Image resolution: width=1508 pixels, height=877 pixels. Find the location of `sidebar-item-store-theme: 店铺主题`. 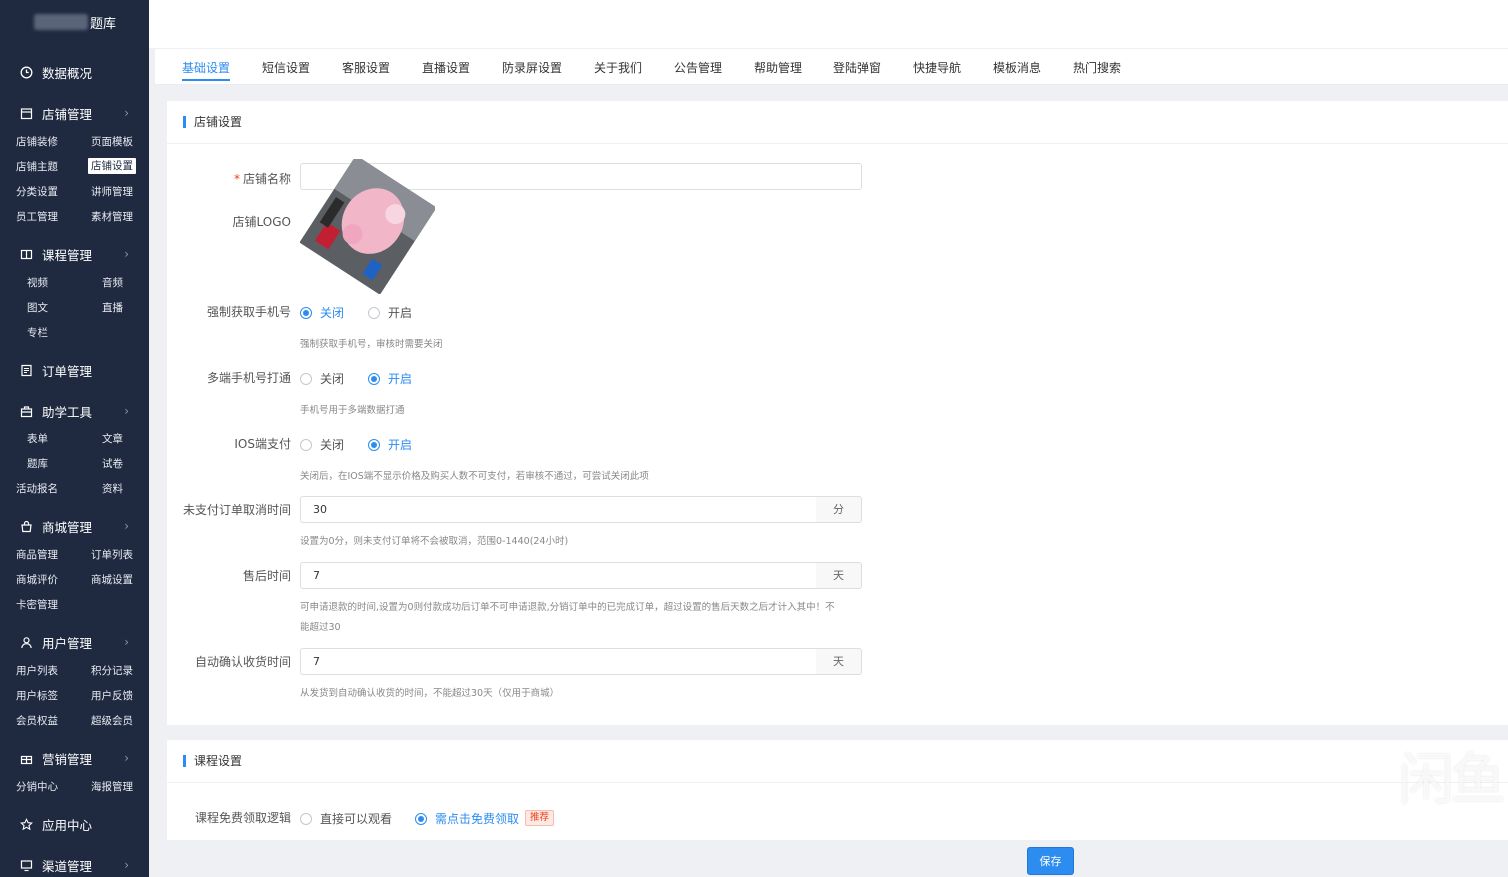

sidebar-item-store-theme: 店铺主题 is located at coordinates (37, 167).